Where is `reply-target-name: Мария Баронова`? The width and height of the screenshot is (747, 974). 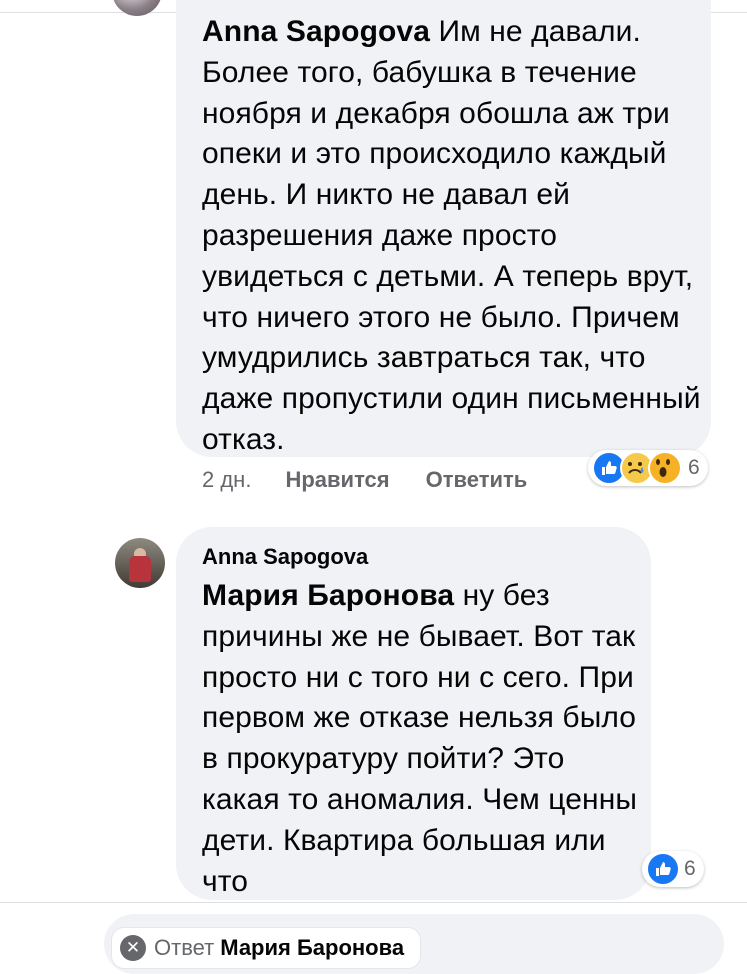 reply-target-name: Мария Баронова is located at coordinates (312, 947).